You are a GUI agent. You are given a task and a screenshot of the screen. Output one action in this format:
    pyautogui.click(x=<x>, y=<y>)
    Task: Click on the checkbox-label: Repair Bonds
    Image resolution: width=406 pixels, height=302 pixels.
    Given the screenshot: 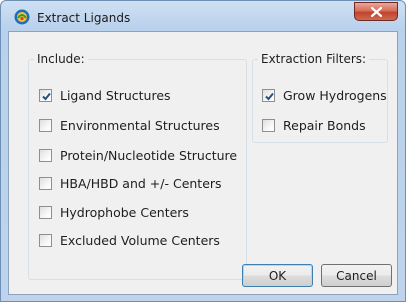 What is the action you would take?
    pyautogui.click(x=324, y=125)
    